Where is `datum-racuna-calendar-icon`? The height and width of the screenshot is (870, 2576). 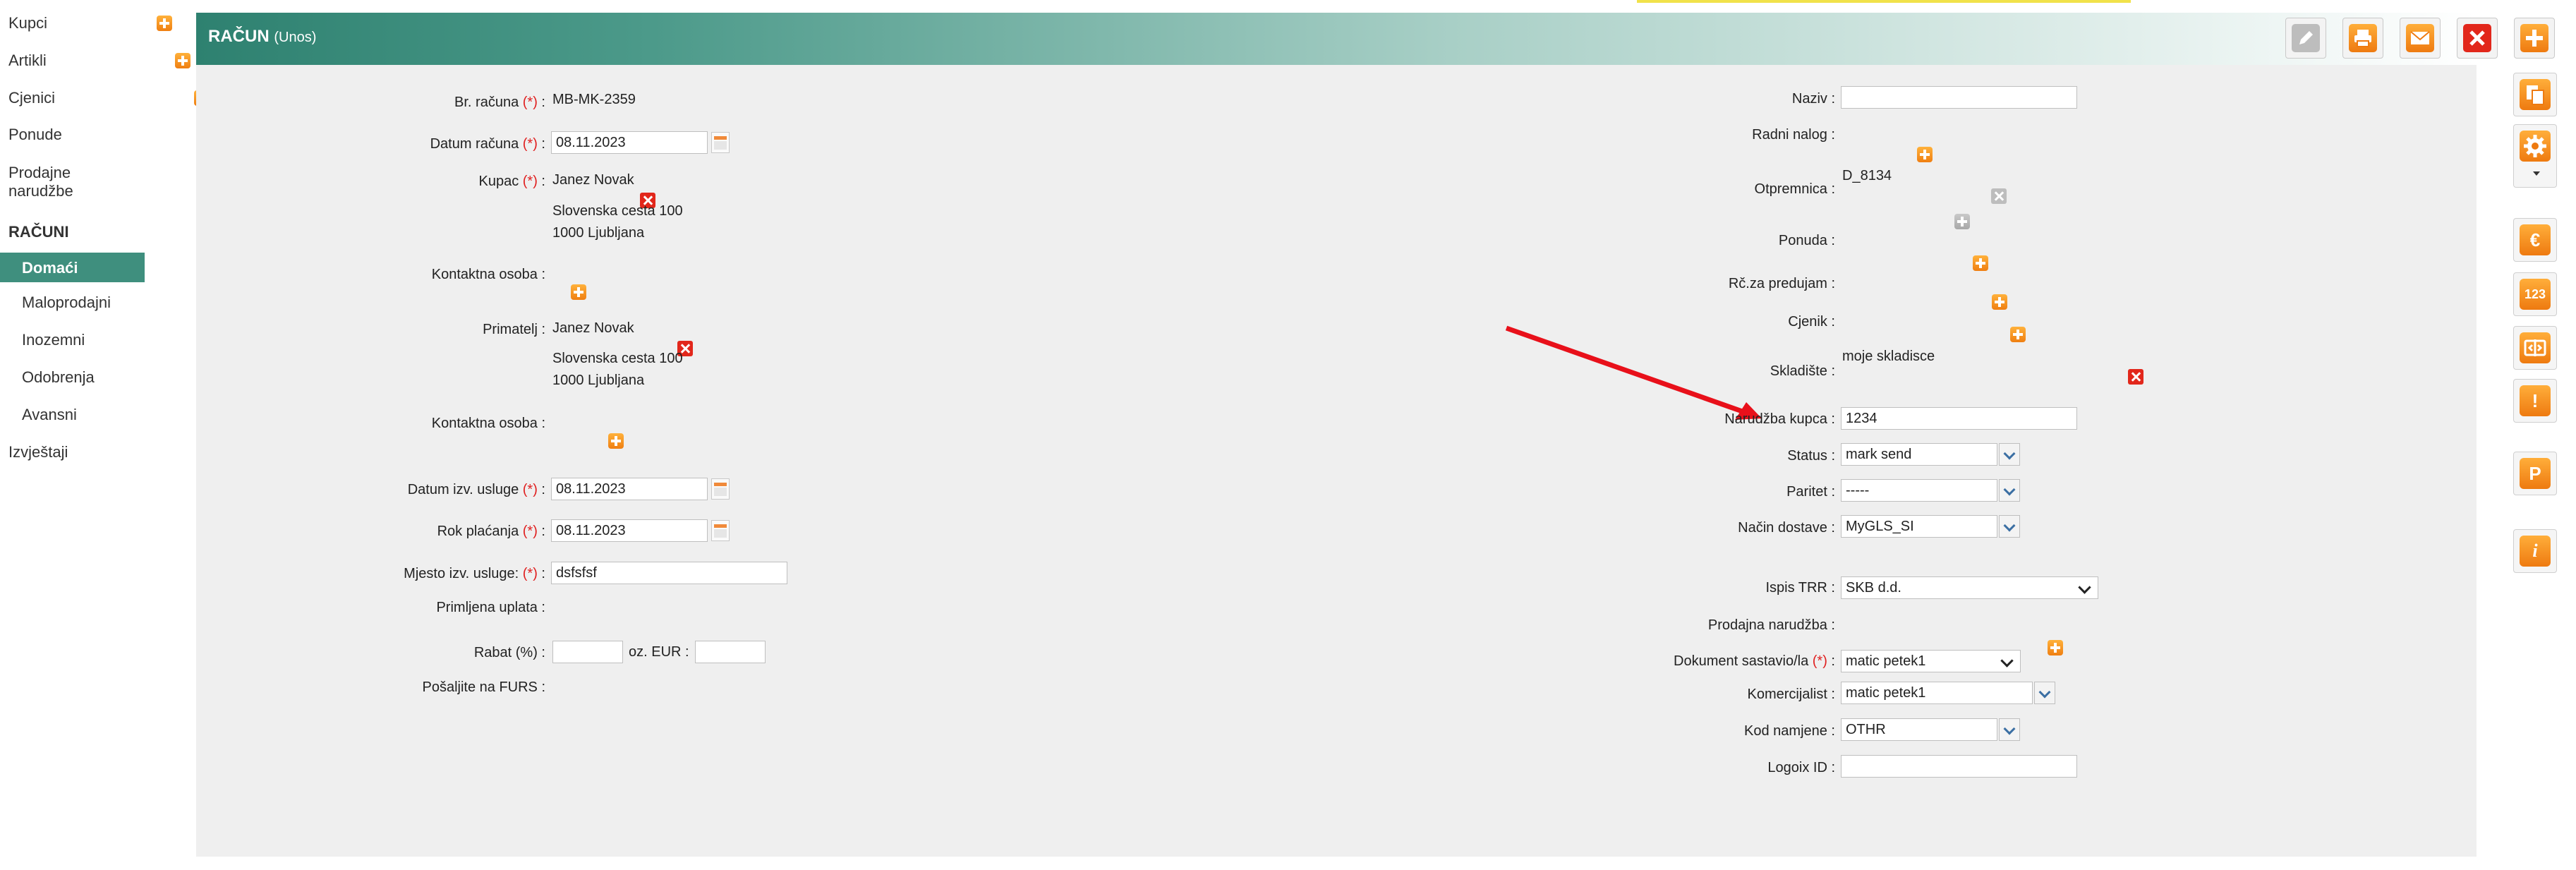
datum-racuna-calendar-icon is located at coordinates (720, 143).